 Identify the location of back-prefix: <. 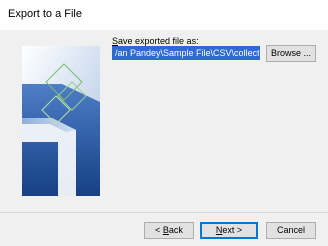
(159, 230).